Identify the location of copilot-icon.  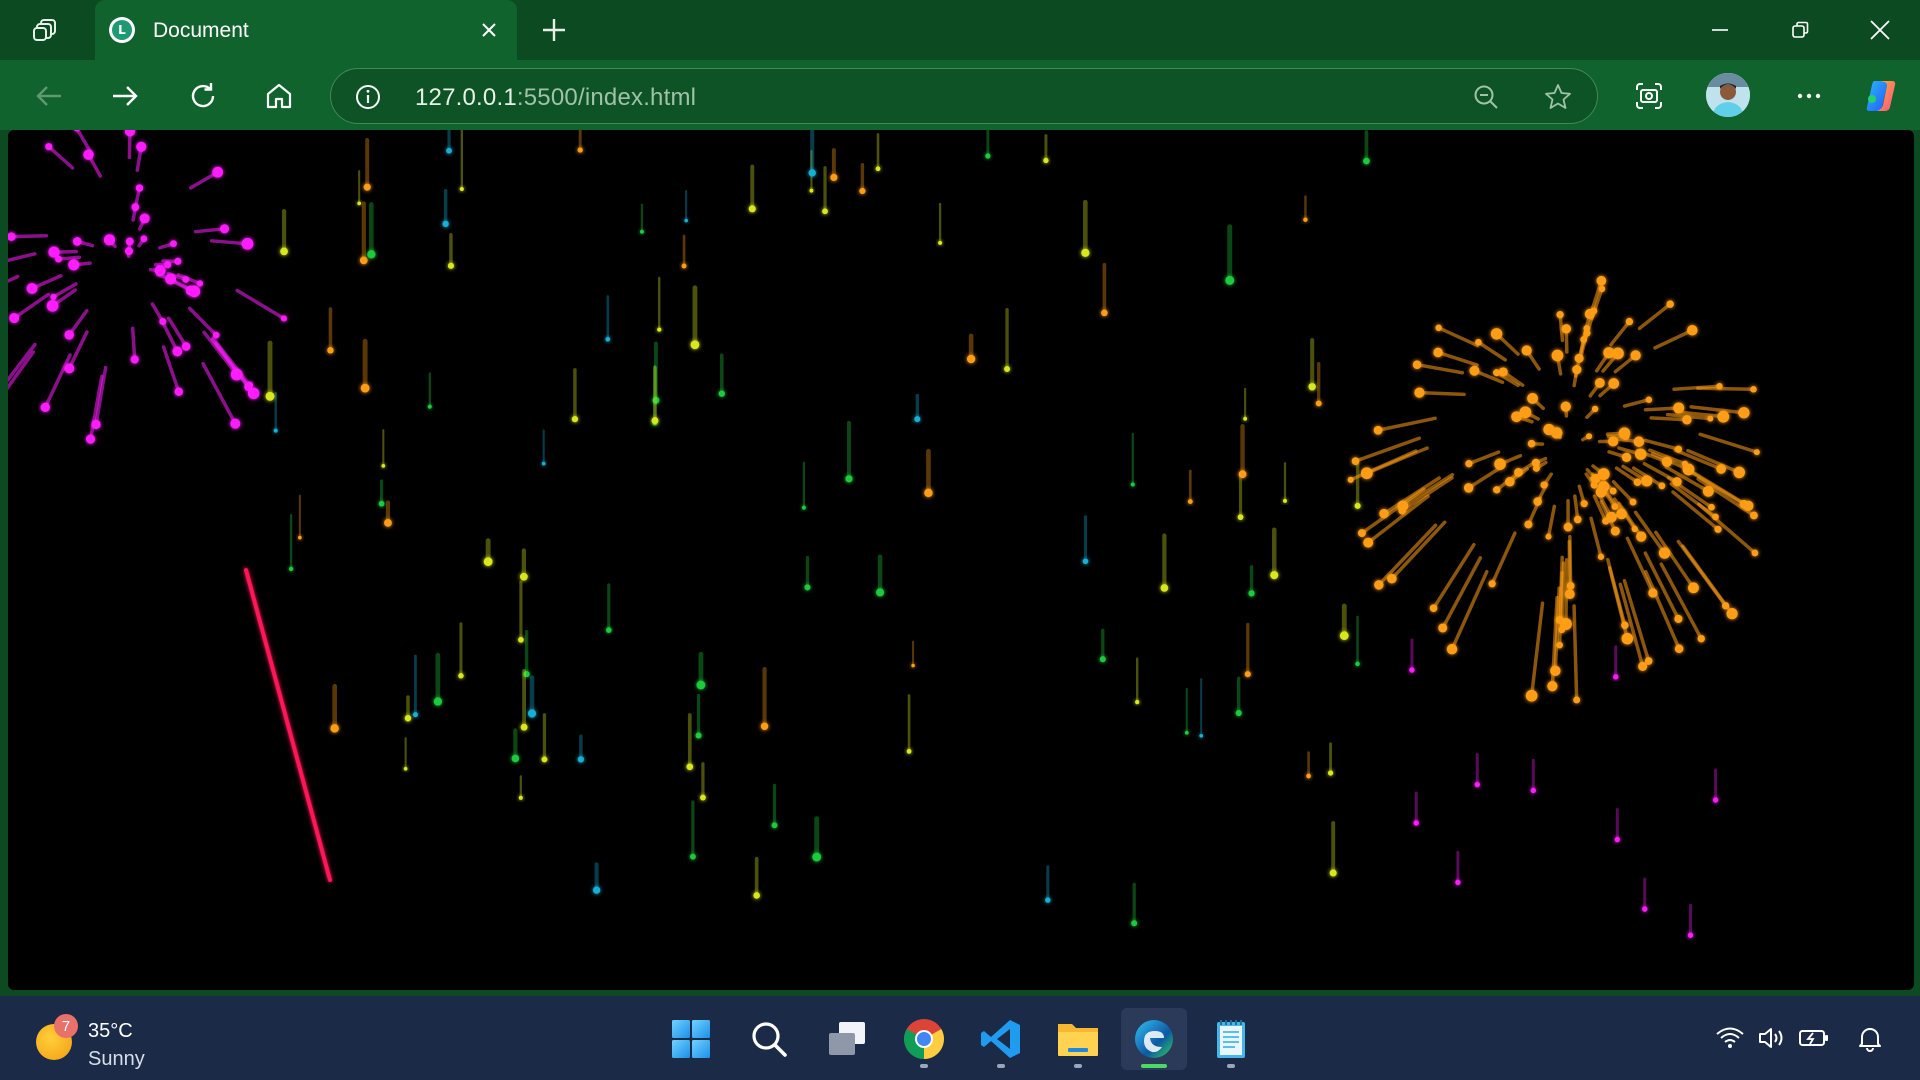
(1881, 96).